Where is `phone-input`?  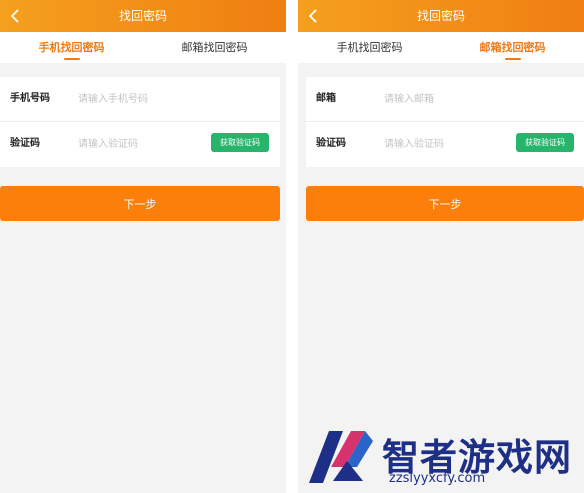 phone-input is located at coordinates (138, 99).